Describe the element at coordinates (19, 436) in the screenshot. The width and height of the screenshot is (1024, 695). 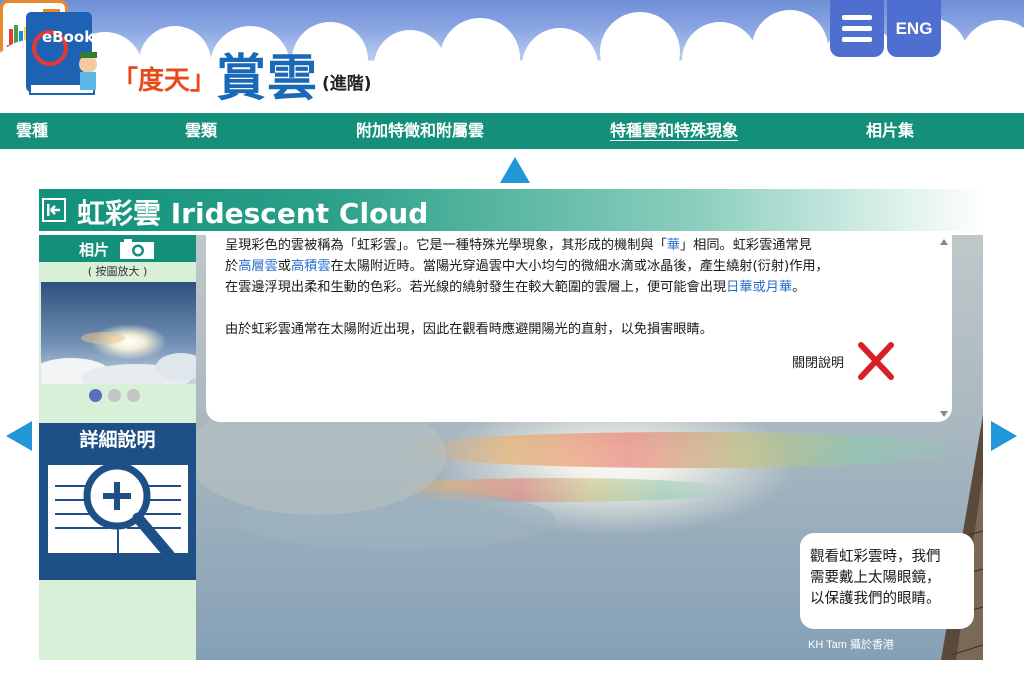
I see `previous-arrow-icon` at that location.